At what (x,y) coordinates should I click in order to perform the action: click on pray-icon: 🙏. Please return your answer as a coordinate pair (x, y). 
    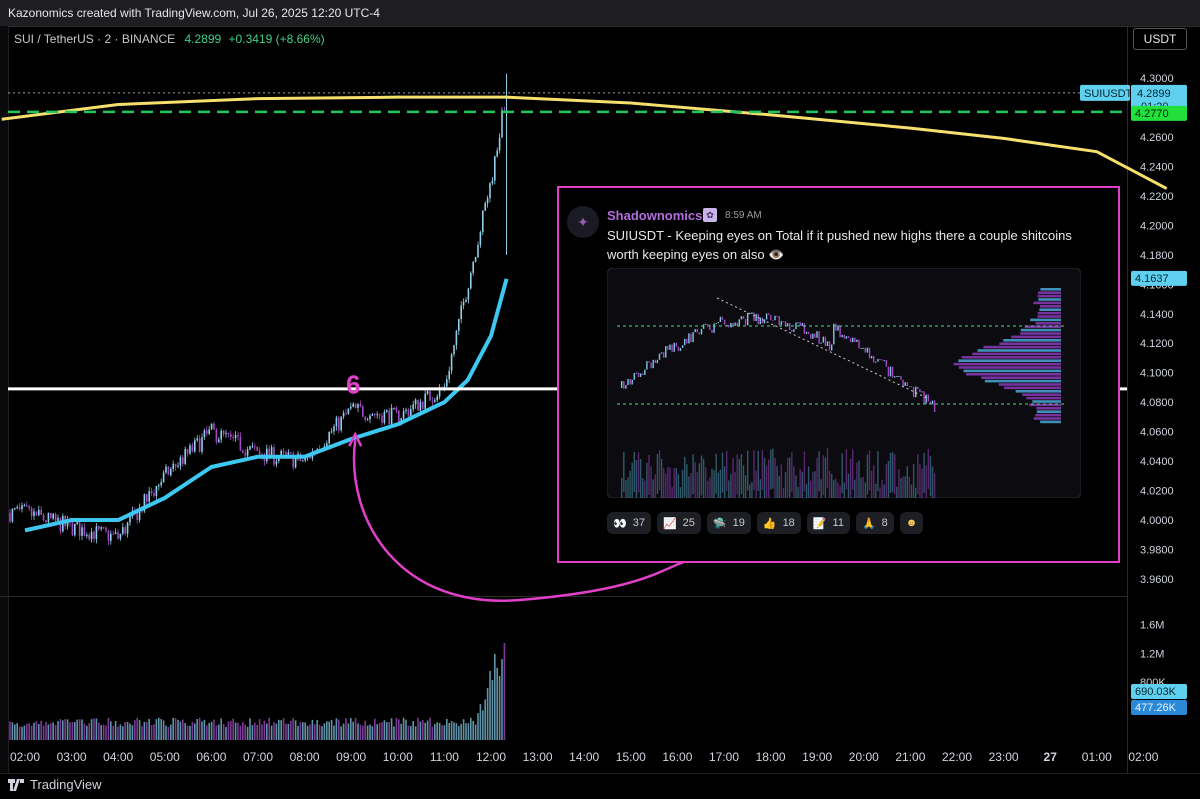
    Looking at the image, I should click on (868, 523).